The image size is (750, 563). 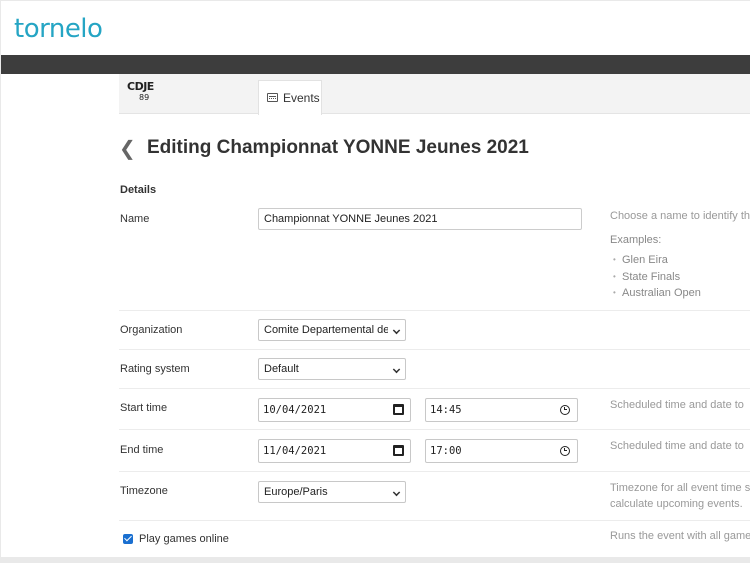 I want to click on organization-label: Organization, so click(x=151, y=330).